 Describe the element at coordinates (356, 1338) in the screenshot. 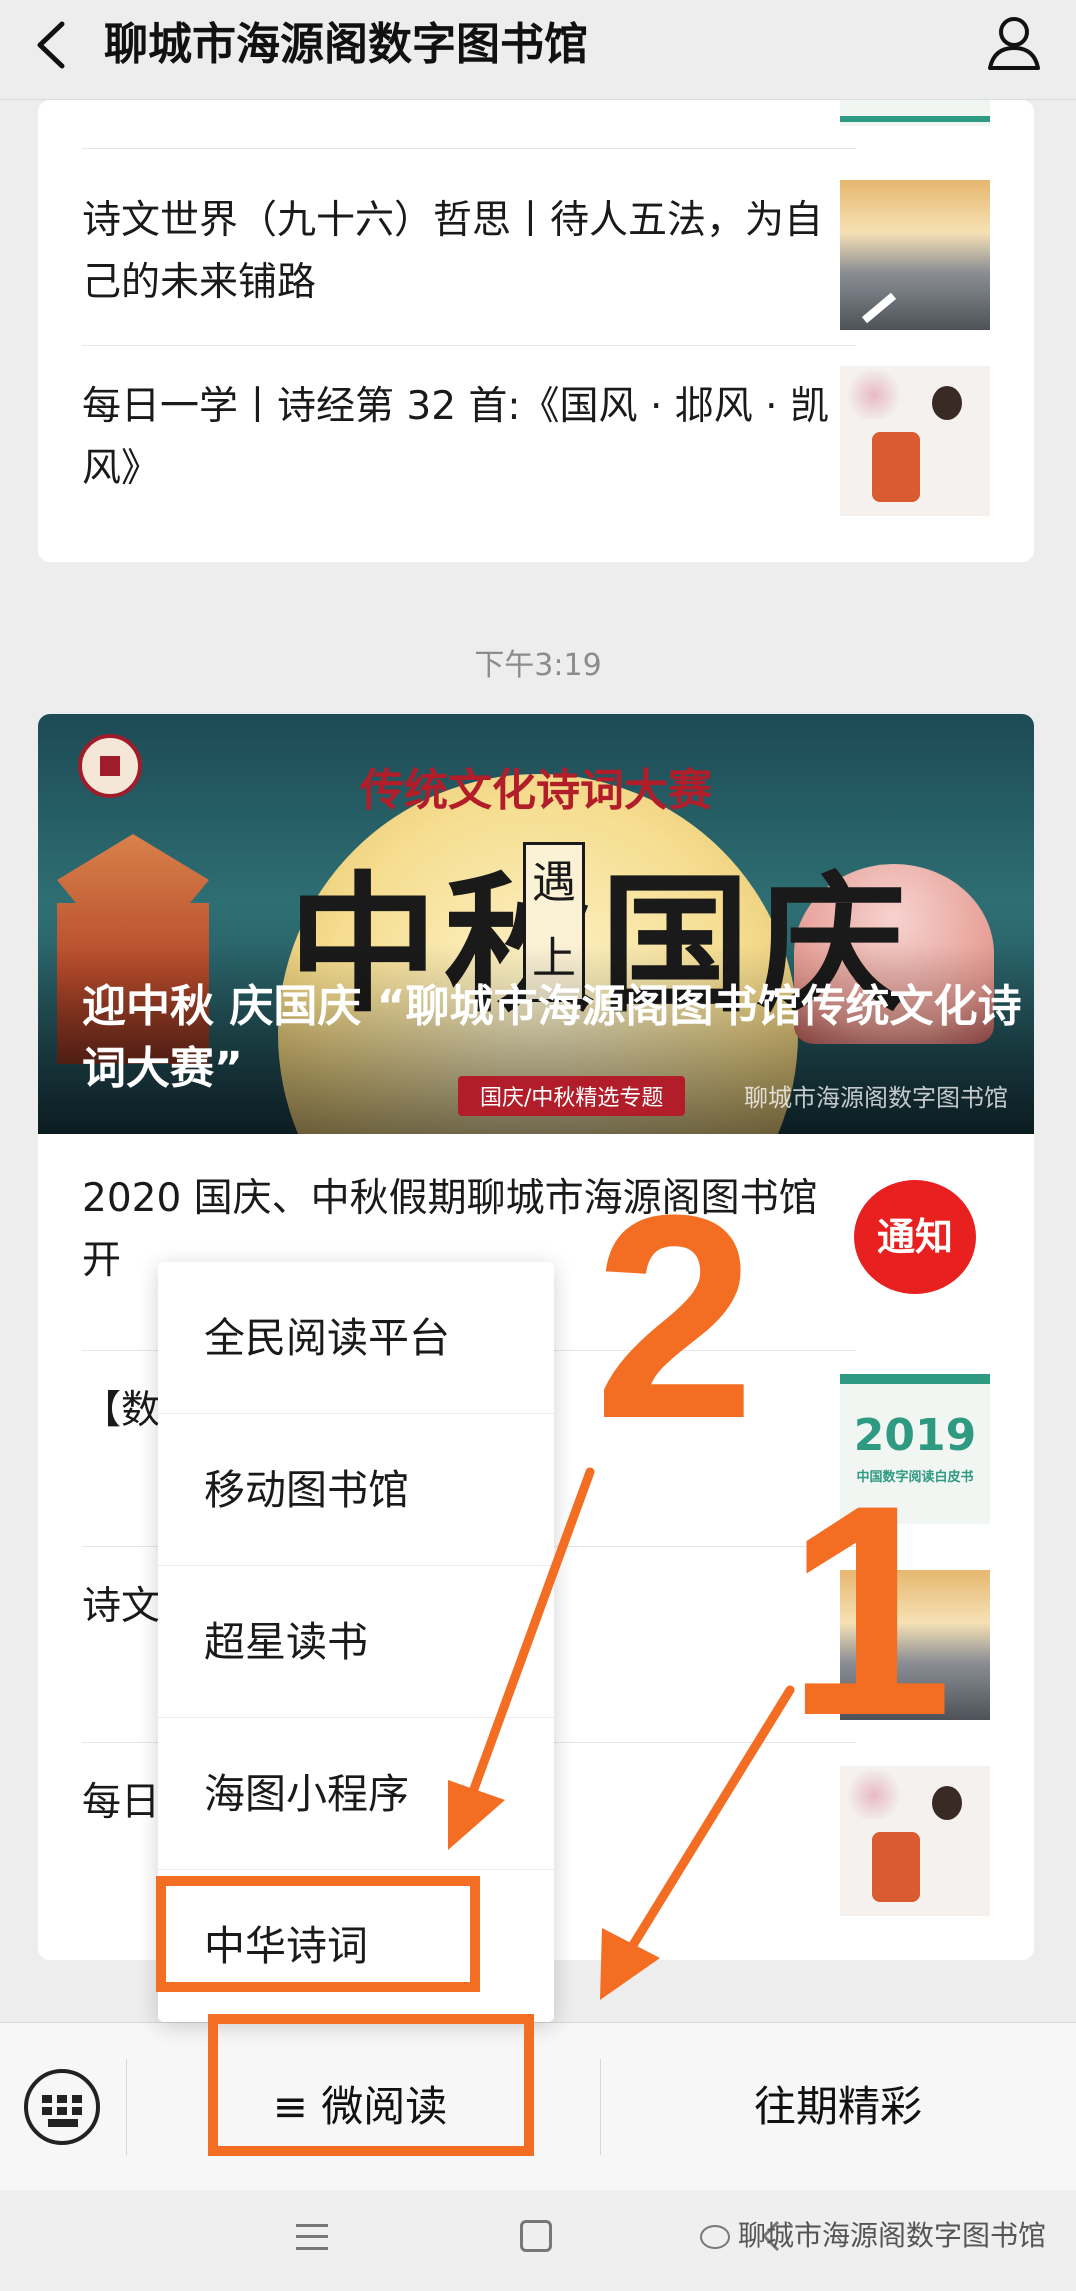

I see `menu-item-quanmin: 全民阅读平台` at that location.